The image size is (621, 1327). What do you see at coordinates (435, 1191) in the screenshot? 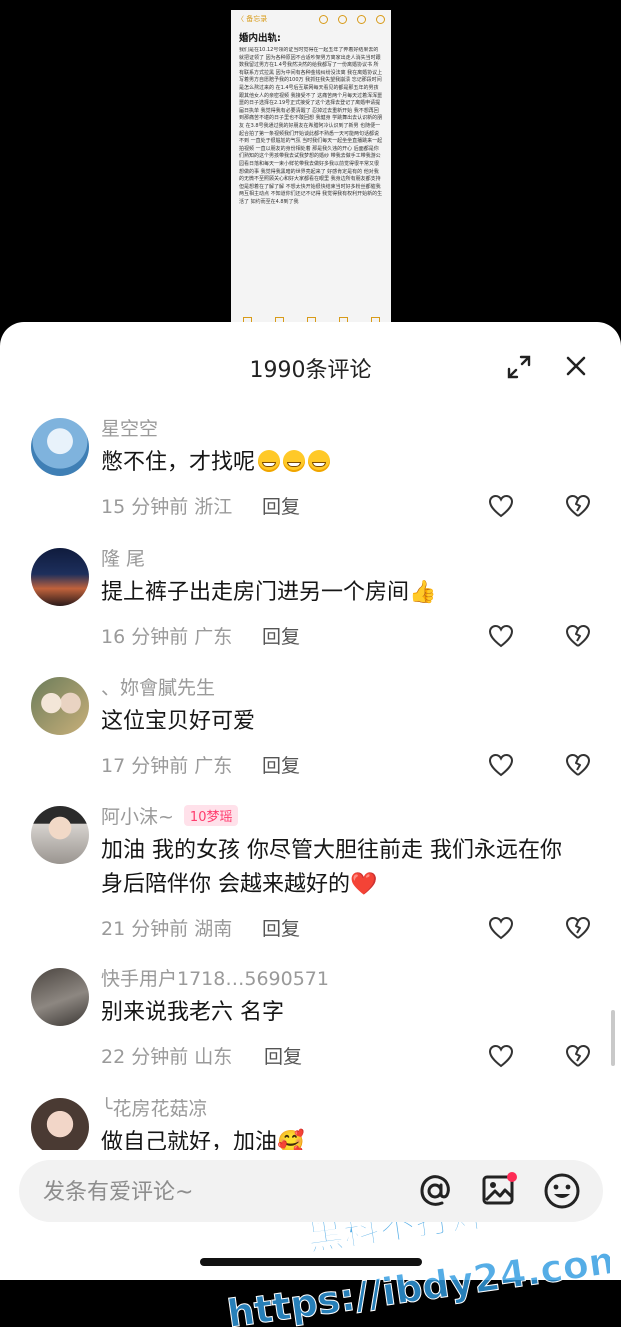
I see `mention-at-icon` at bounding box center [435, 1191].